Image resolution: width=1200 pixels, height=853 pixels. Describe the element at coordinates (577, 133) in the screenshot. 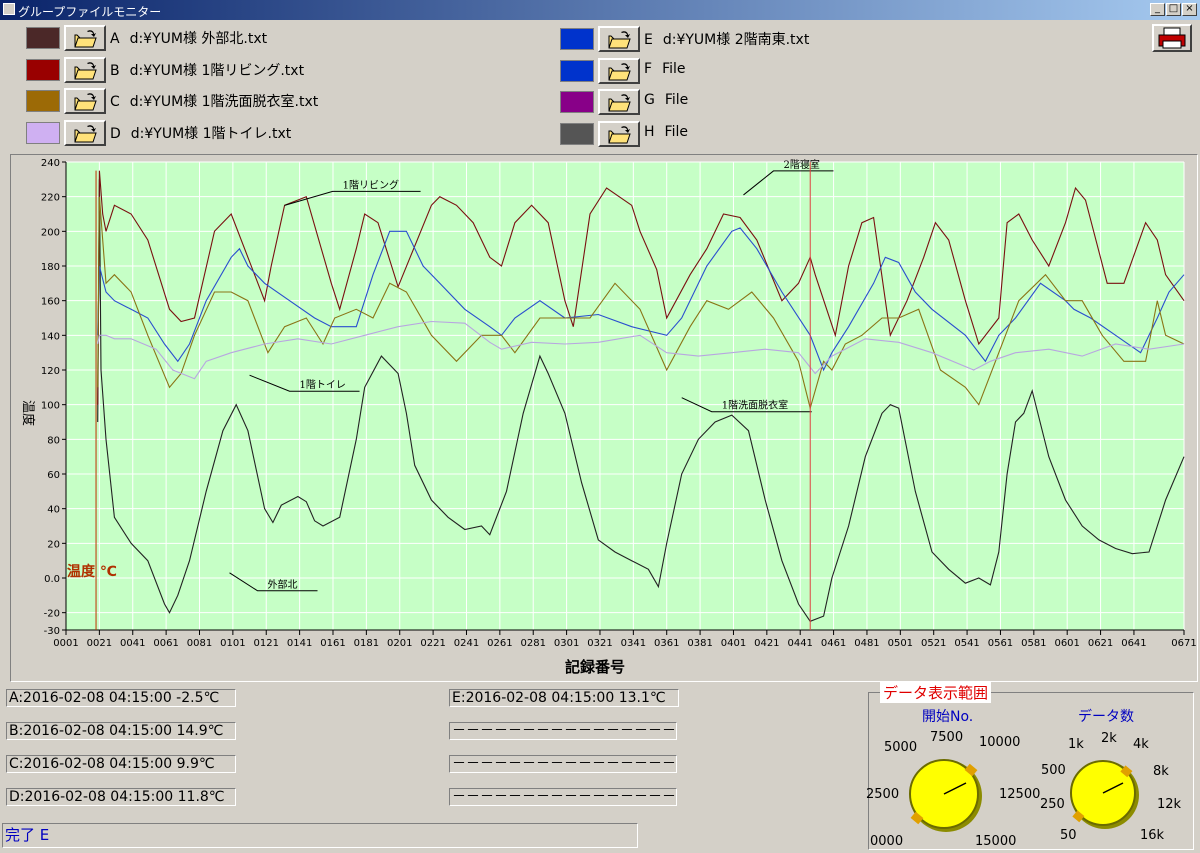

I see `color-swatch-h` at that location.